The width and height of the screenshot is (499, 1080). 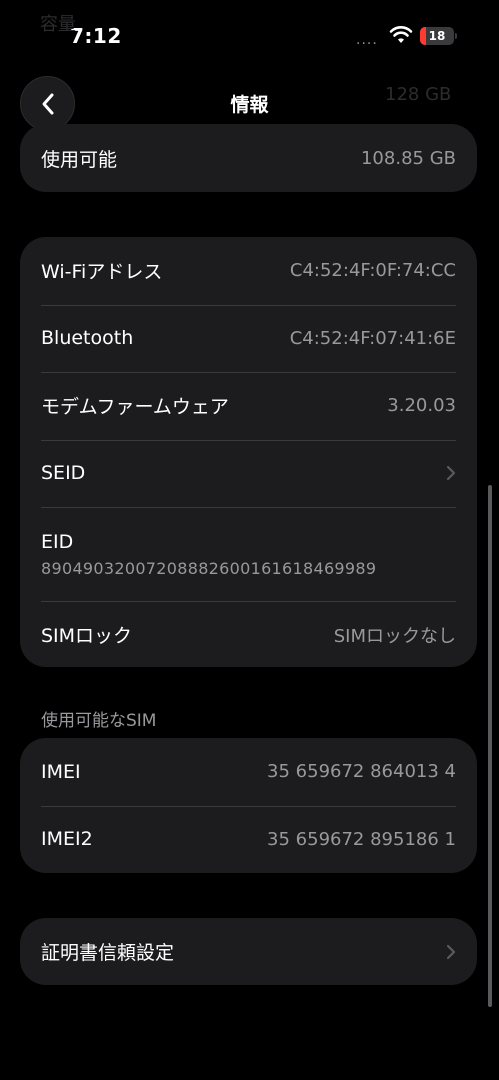 What do you see at coordinates (67, 839) in the screenshot?
I see `imei2-label: IMEI2` at bounding box center [67, 839].